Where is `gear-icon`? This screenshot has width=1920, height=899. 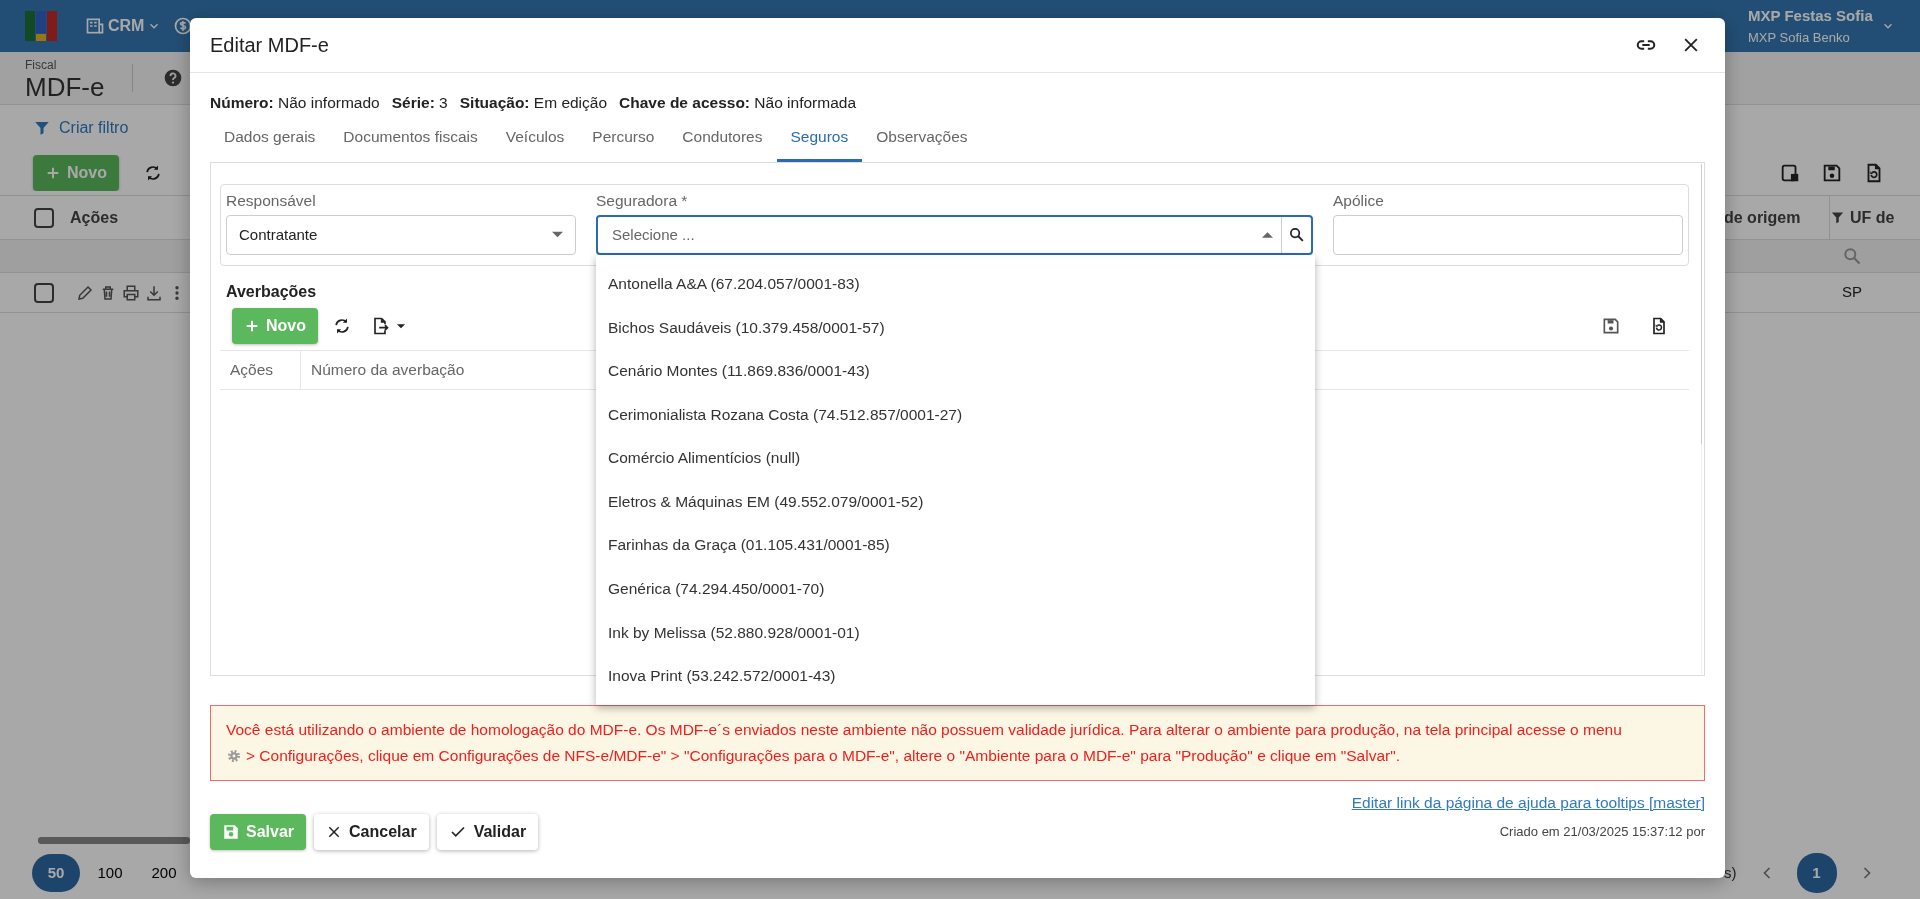
gear-icon is located at coordinates (234, 755).